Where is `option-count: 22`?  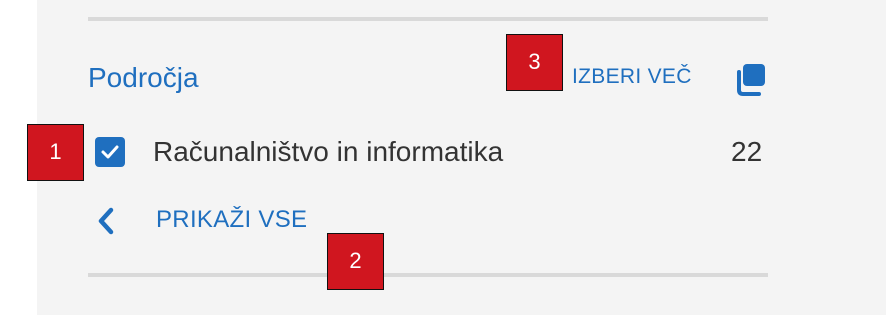
option-count: 22 is located at coordinates (747, 151).